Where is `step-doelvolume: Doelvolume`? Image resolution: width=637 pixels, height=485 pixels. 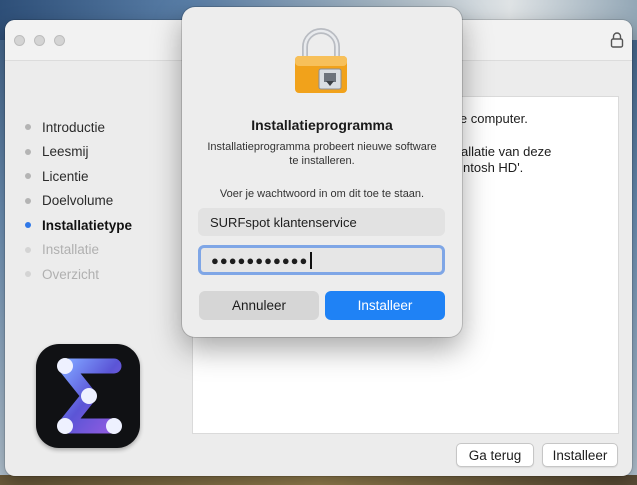 step-doelvolume: Doelvolume is located at coordinates (78, 201).